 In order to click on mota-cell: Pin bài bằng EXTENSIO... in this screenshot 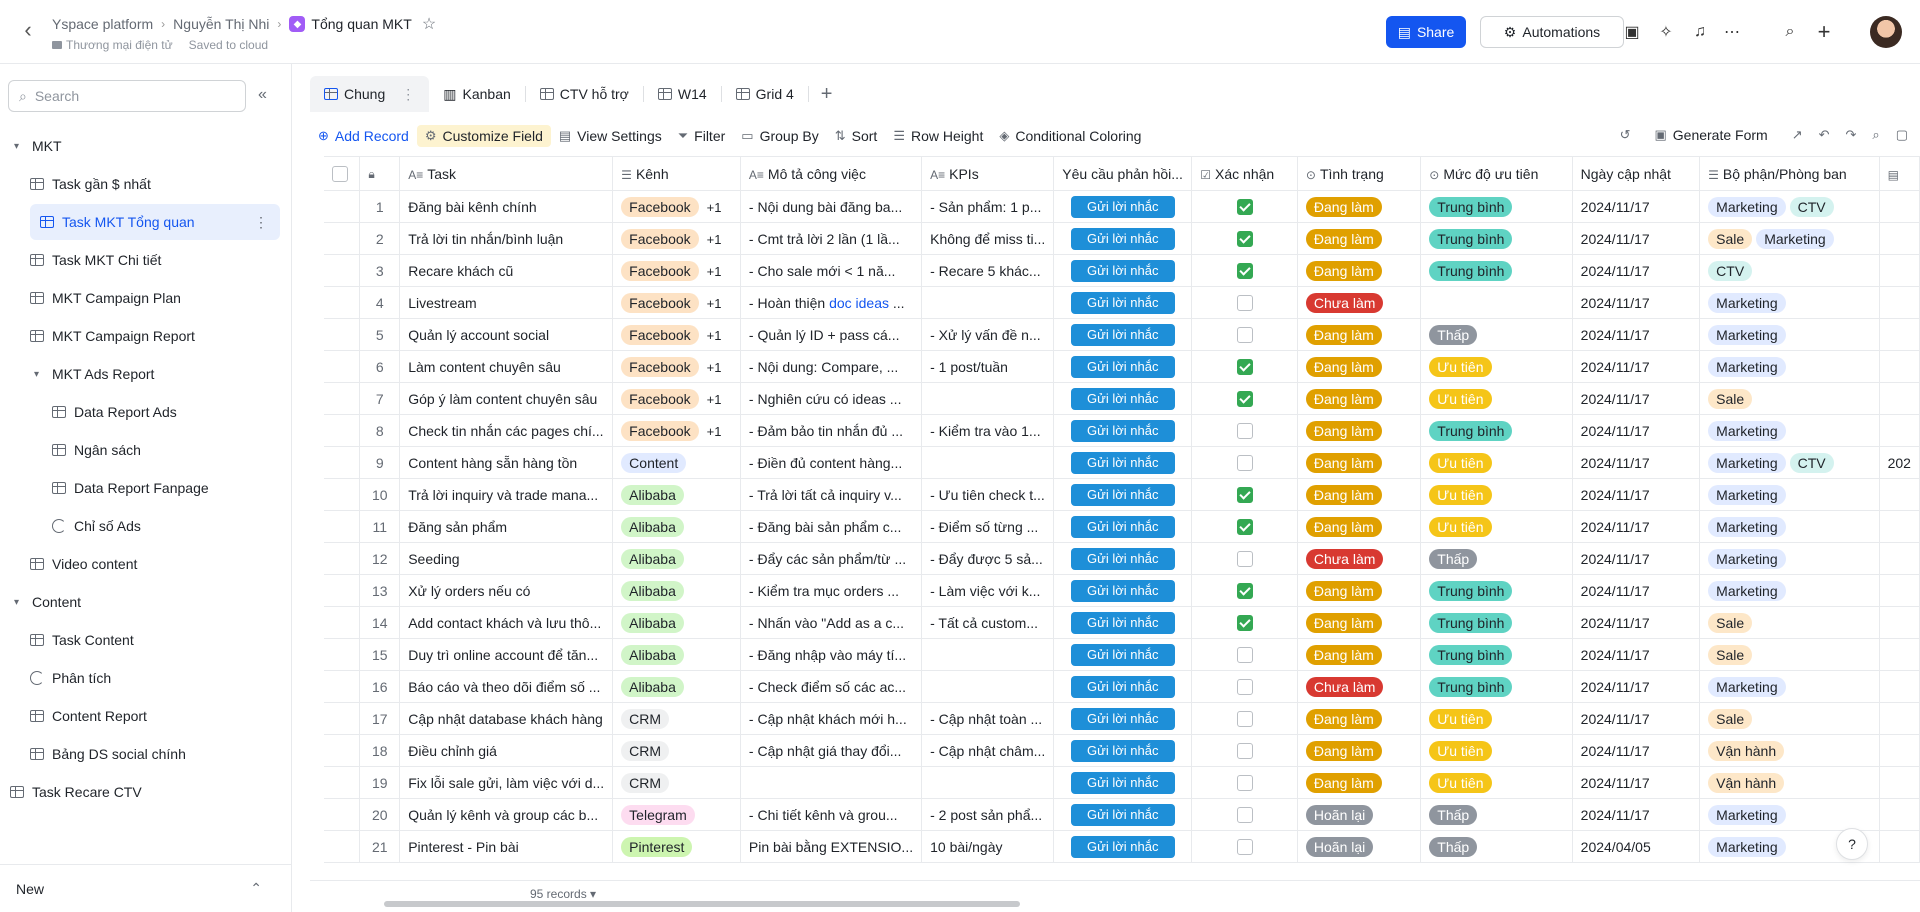, I will do `click(831, 846)`.